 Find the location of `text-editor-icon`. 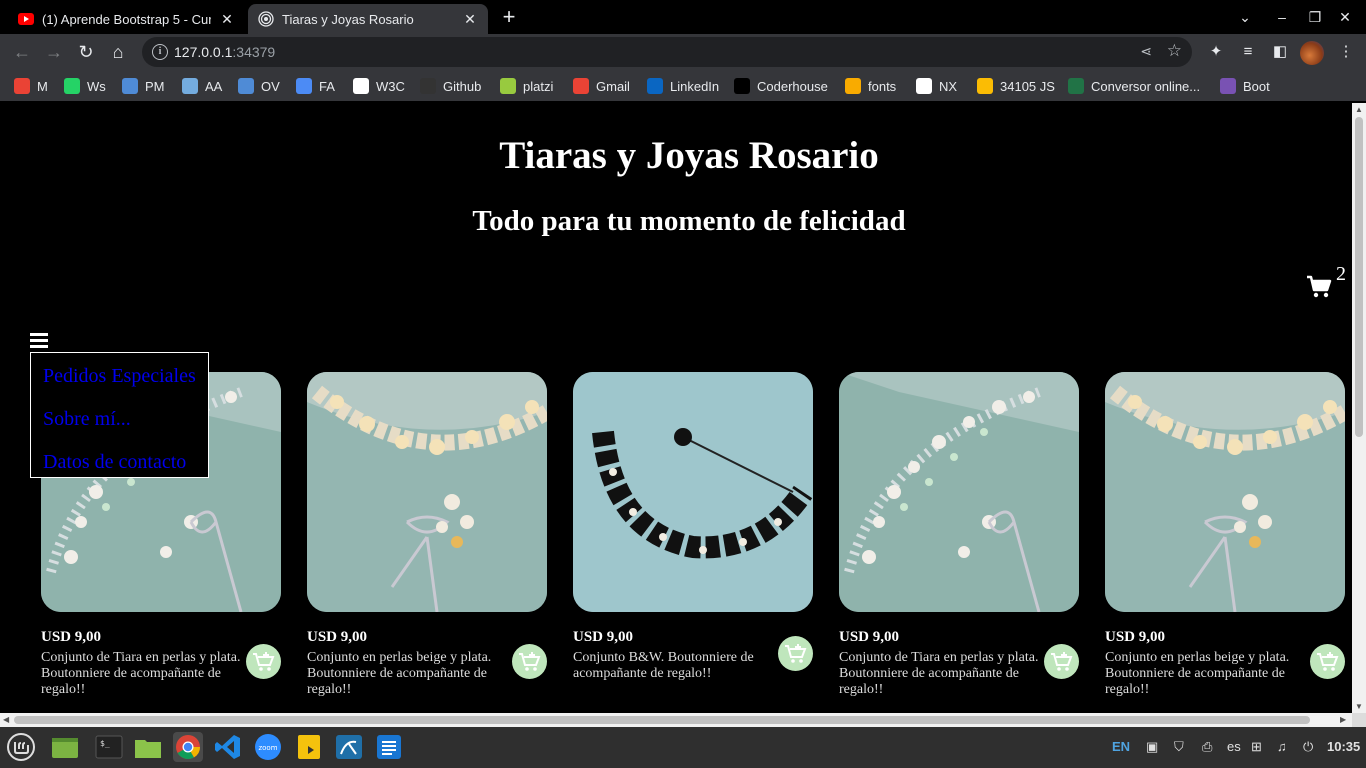

text-editor-icon is located at coordinates (389, 747).